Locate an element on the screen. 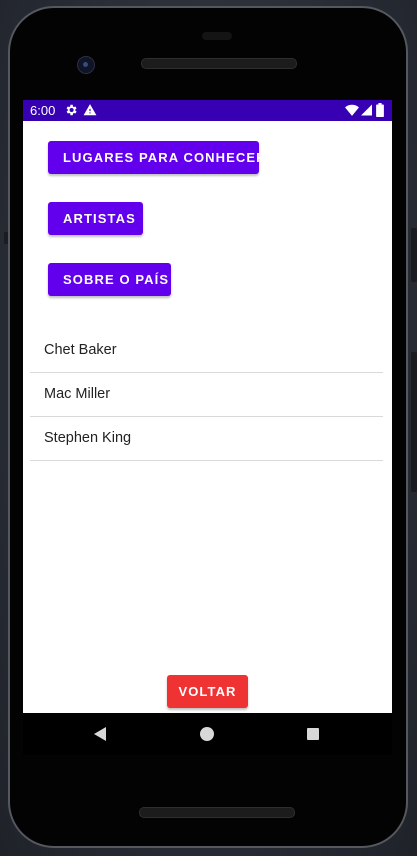  list-item: Stephen King is located at coordinates (206, 439).